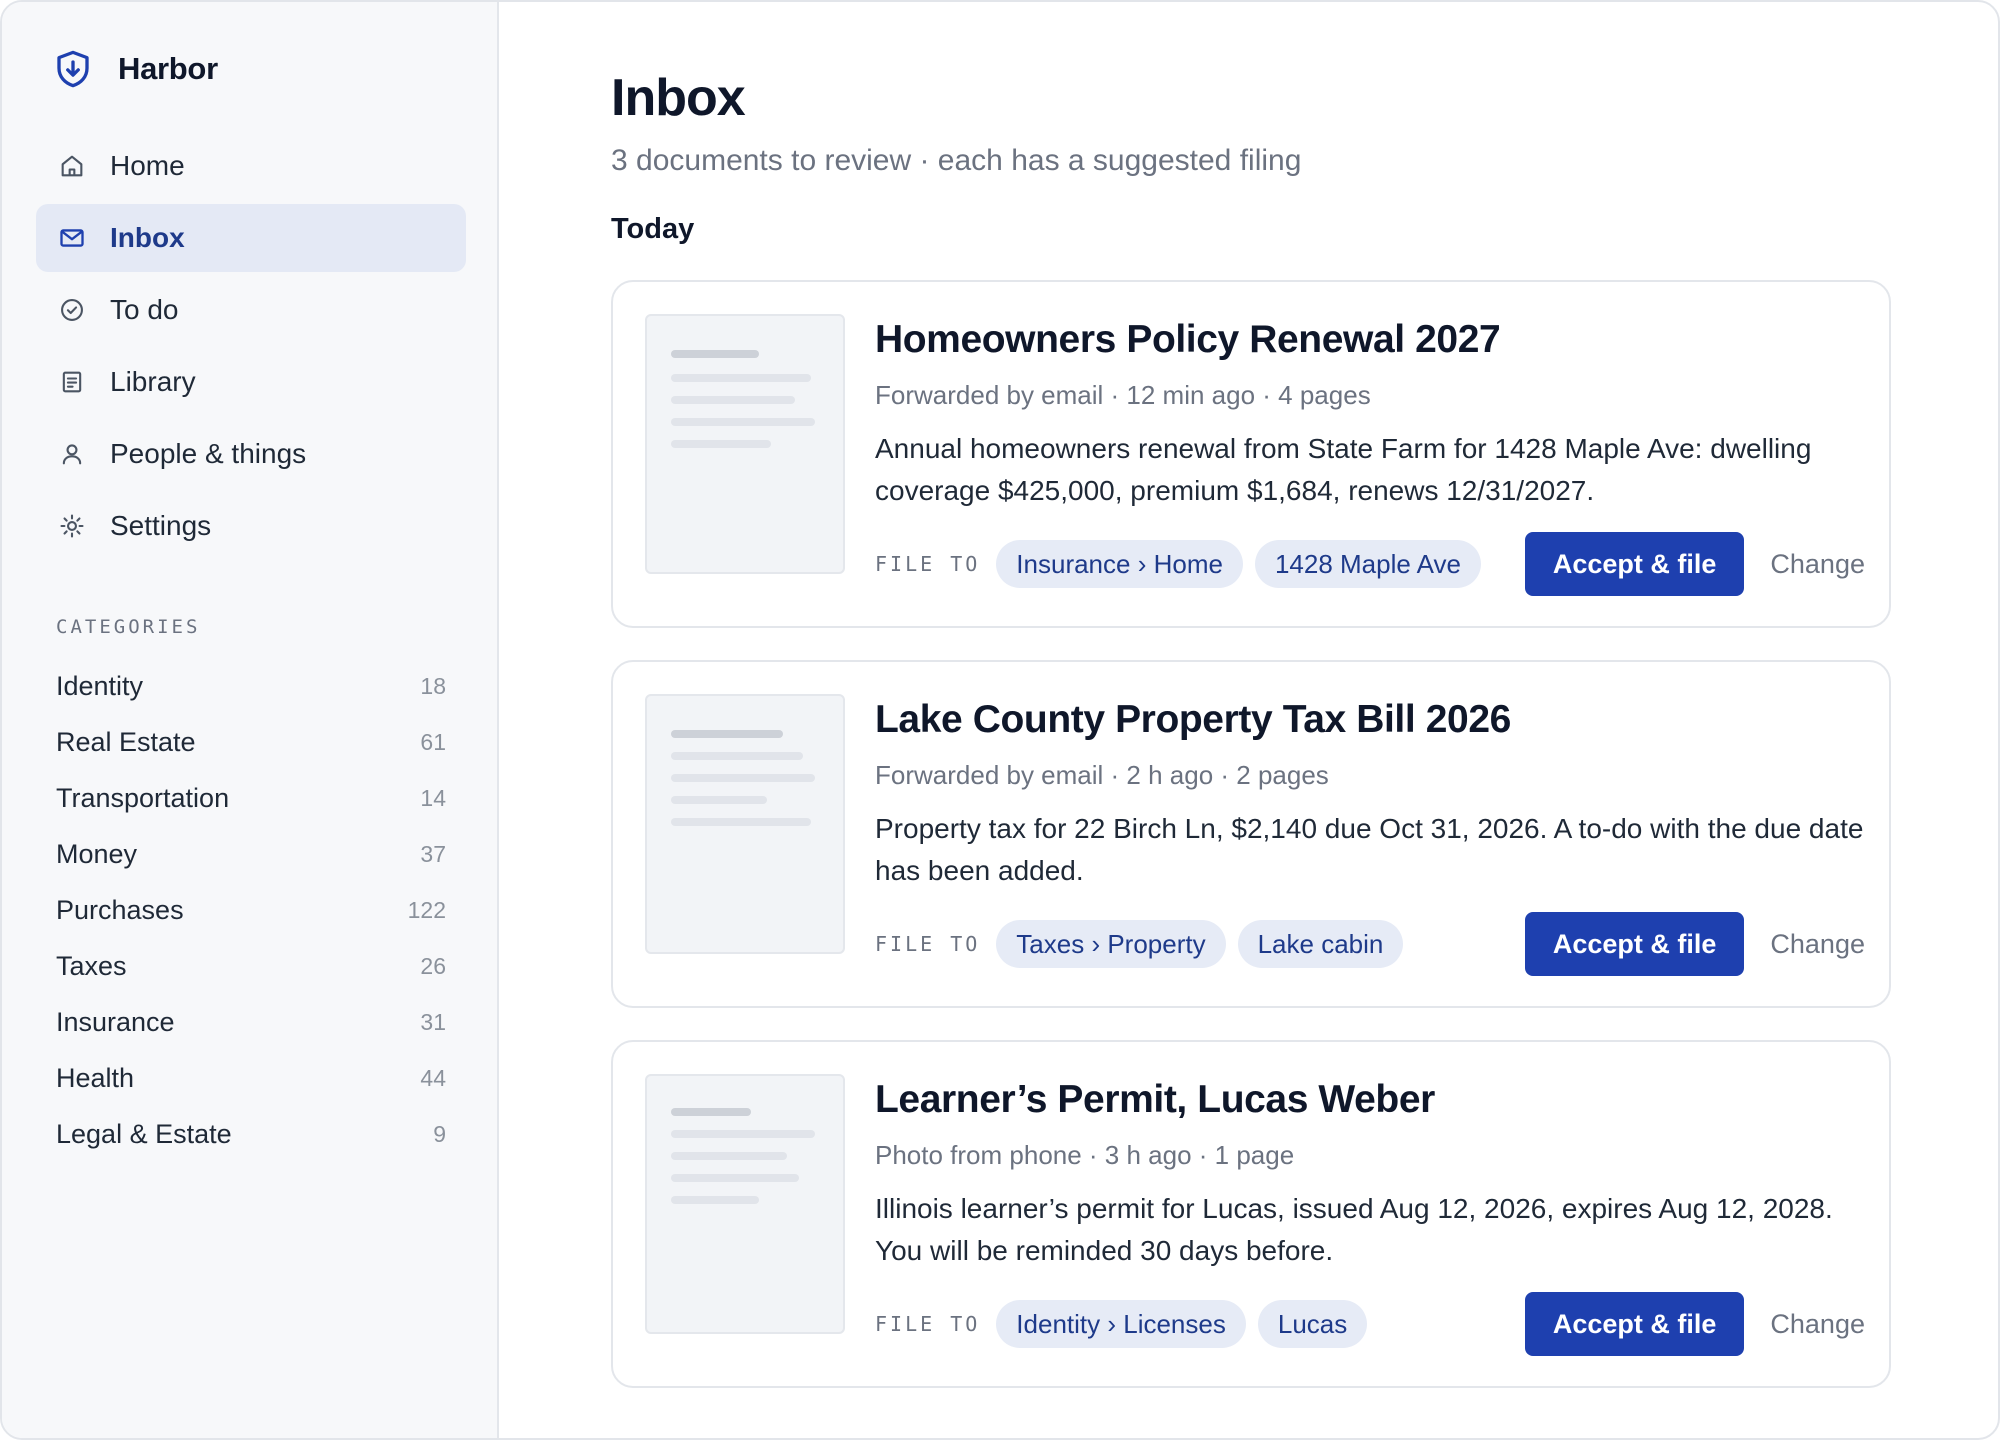  I want to click on document-title: Homeowners Policy Renewal 2027, so click(1188, 339).